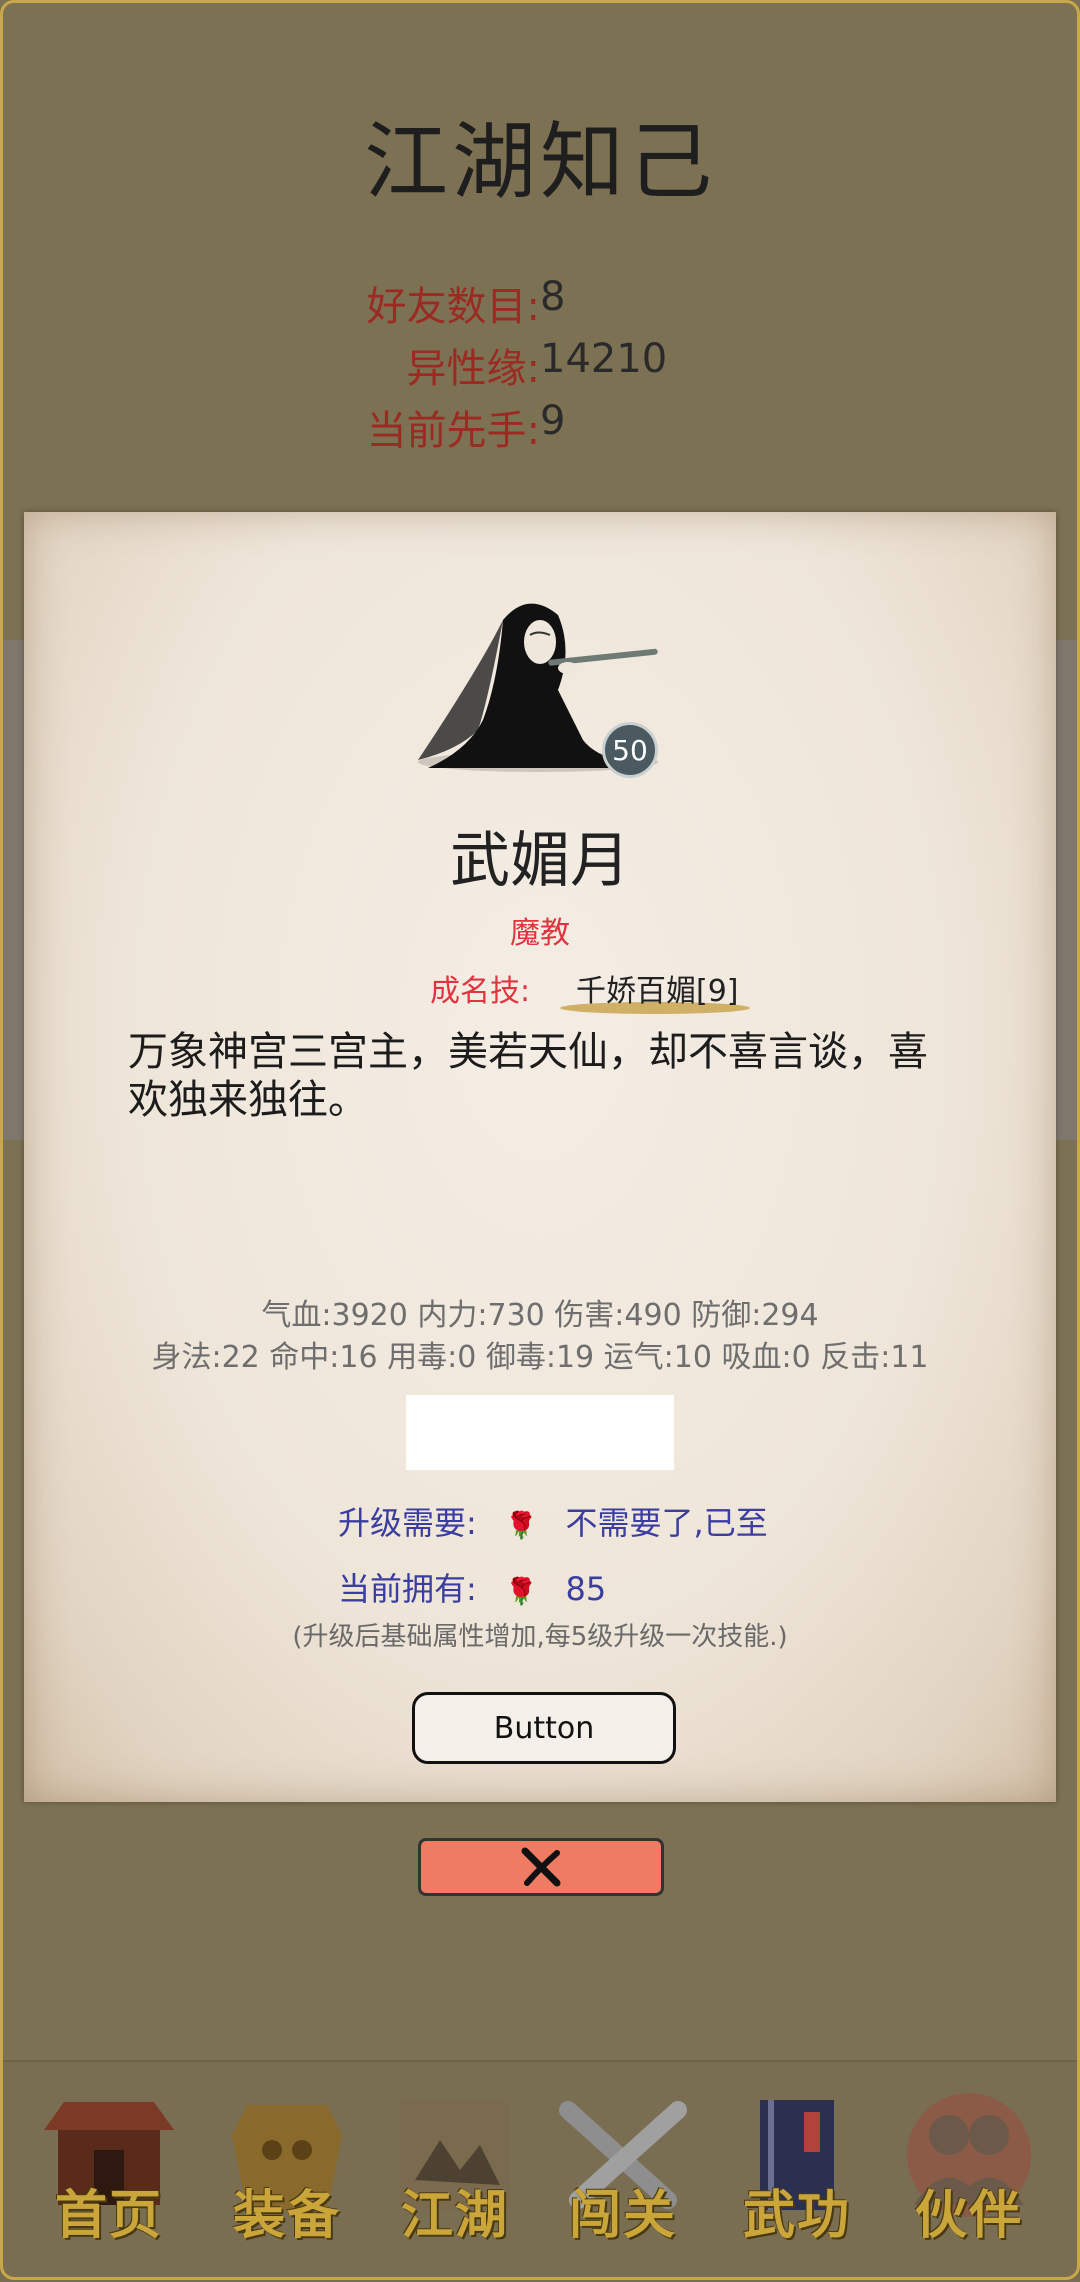 The width and height of the screenshot is (1080, 2282). What do you see at coordinates (553, 421) in the screenshot?
I see `stat-value-initiative: 9` at bounding box center [553, 421].